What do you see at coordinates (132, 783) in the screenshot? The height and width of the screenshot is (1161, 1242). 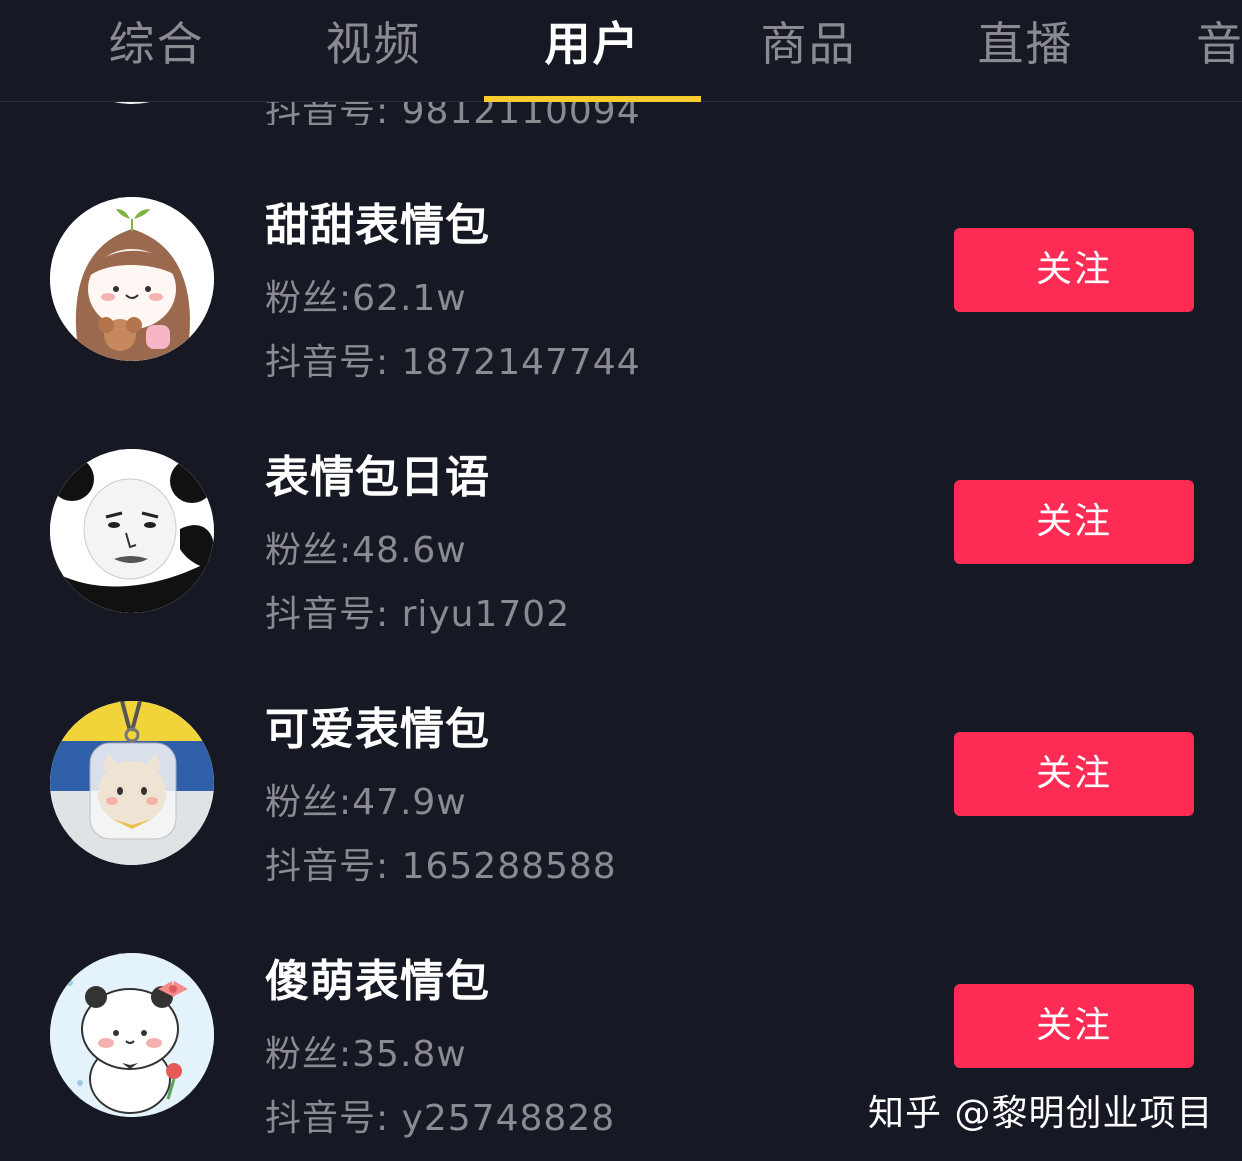 I see `cat-keychain-avatar` at bounding box center [132, 783].